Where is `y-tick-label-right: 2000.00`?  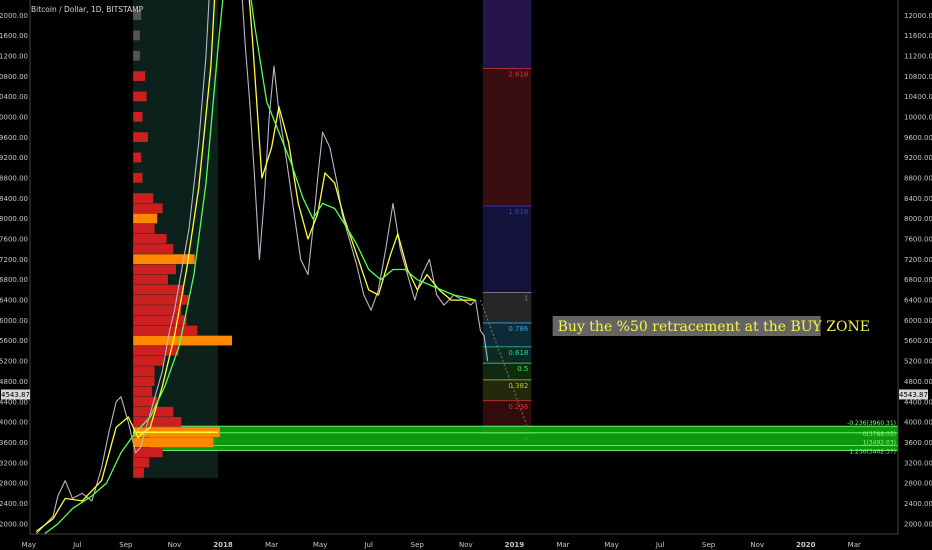 y-tick-label-right: 2000.00 is located at coordinates (918, 524).